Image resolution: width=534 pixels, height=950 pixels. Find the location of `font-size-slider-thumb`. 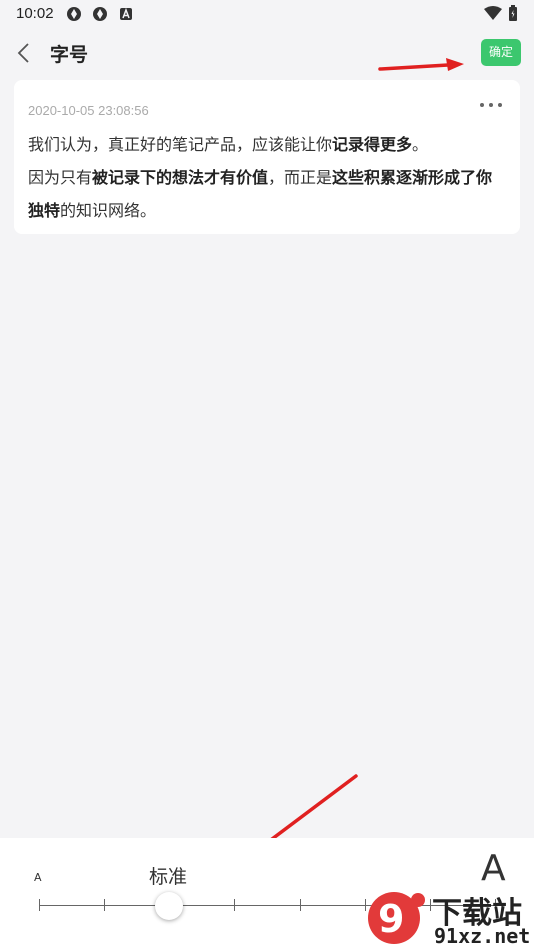

font-size-slider-thumb is located at coordinates (169, 906).